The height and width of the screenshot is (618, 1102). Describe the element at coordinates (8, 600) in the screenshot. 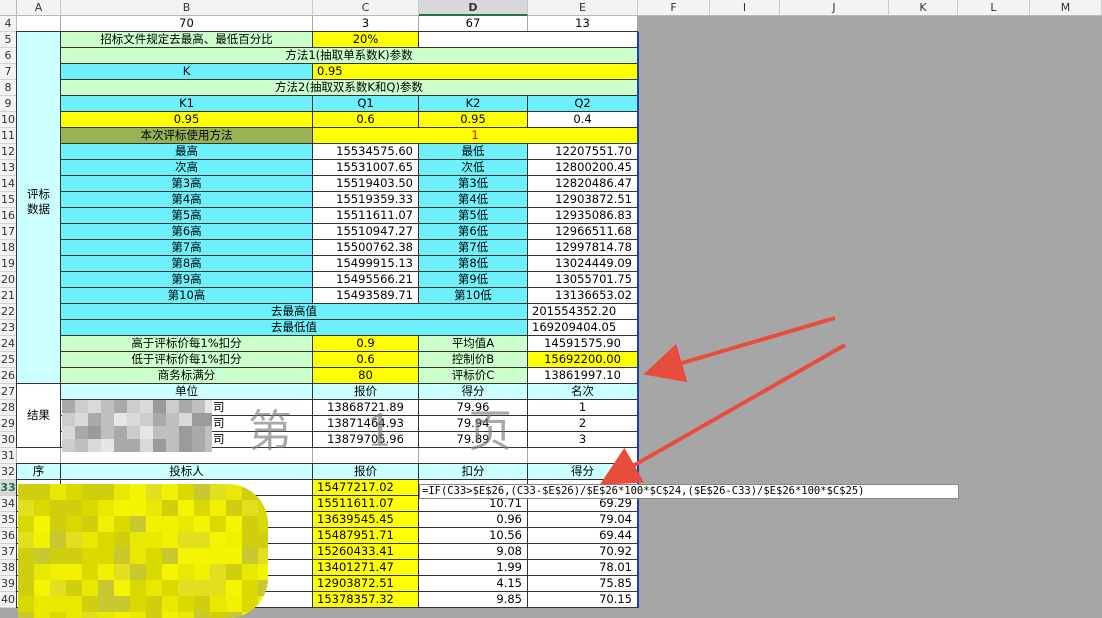

I see `row-header-40: 40` at that location.